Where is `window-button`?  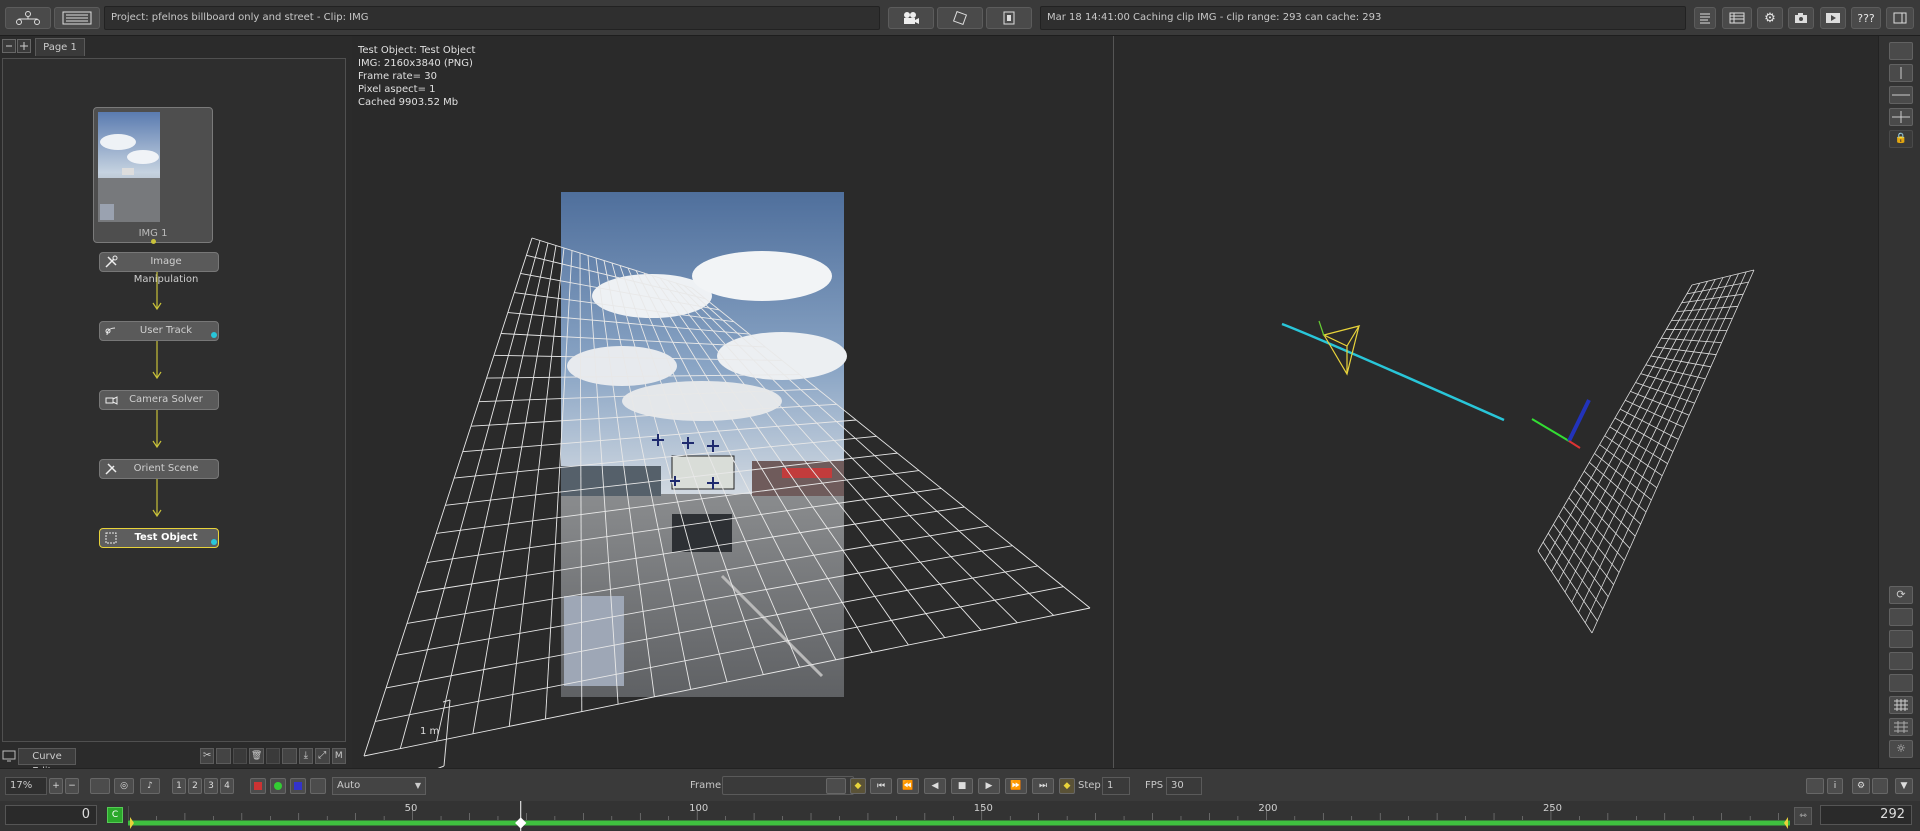 window-button is located at coordinates (1815, 786).